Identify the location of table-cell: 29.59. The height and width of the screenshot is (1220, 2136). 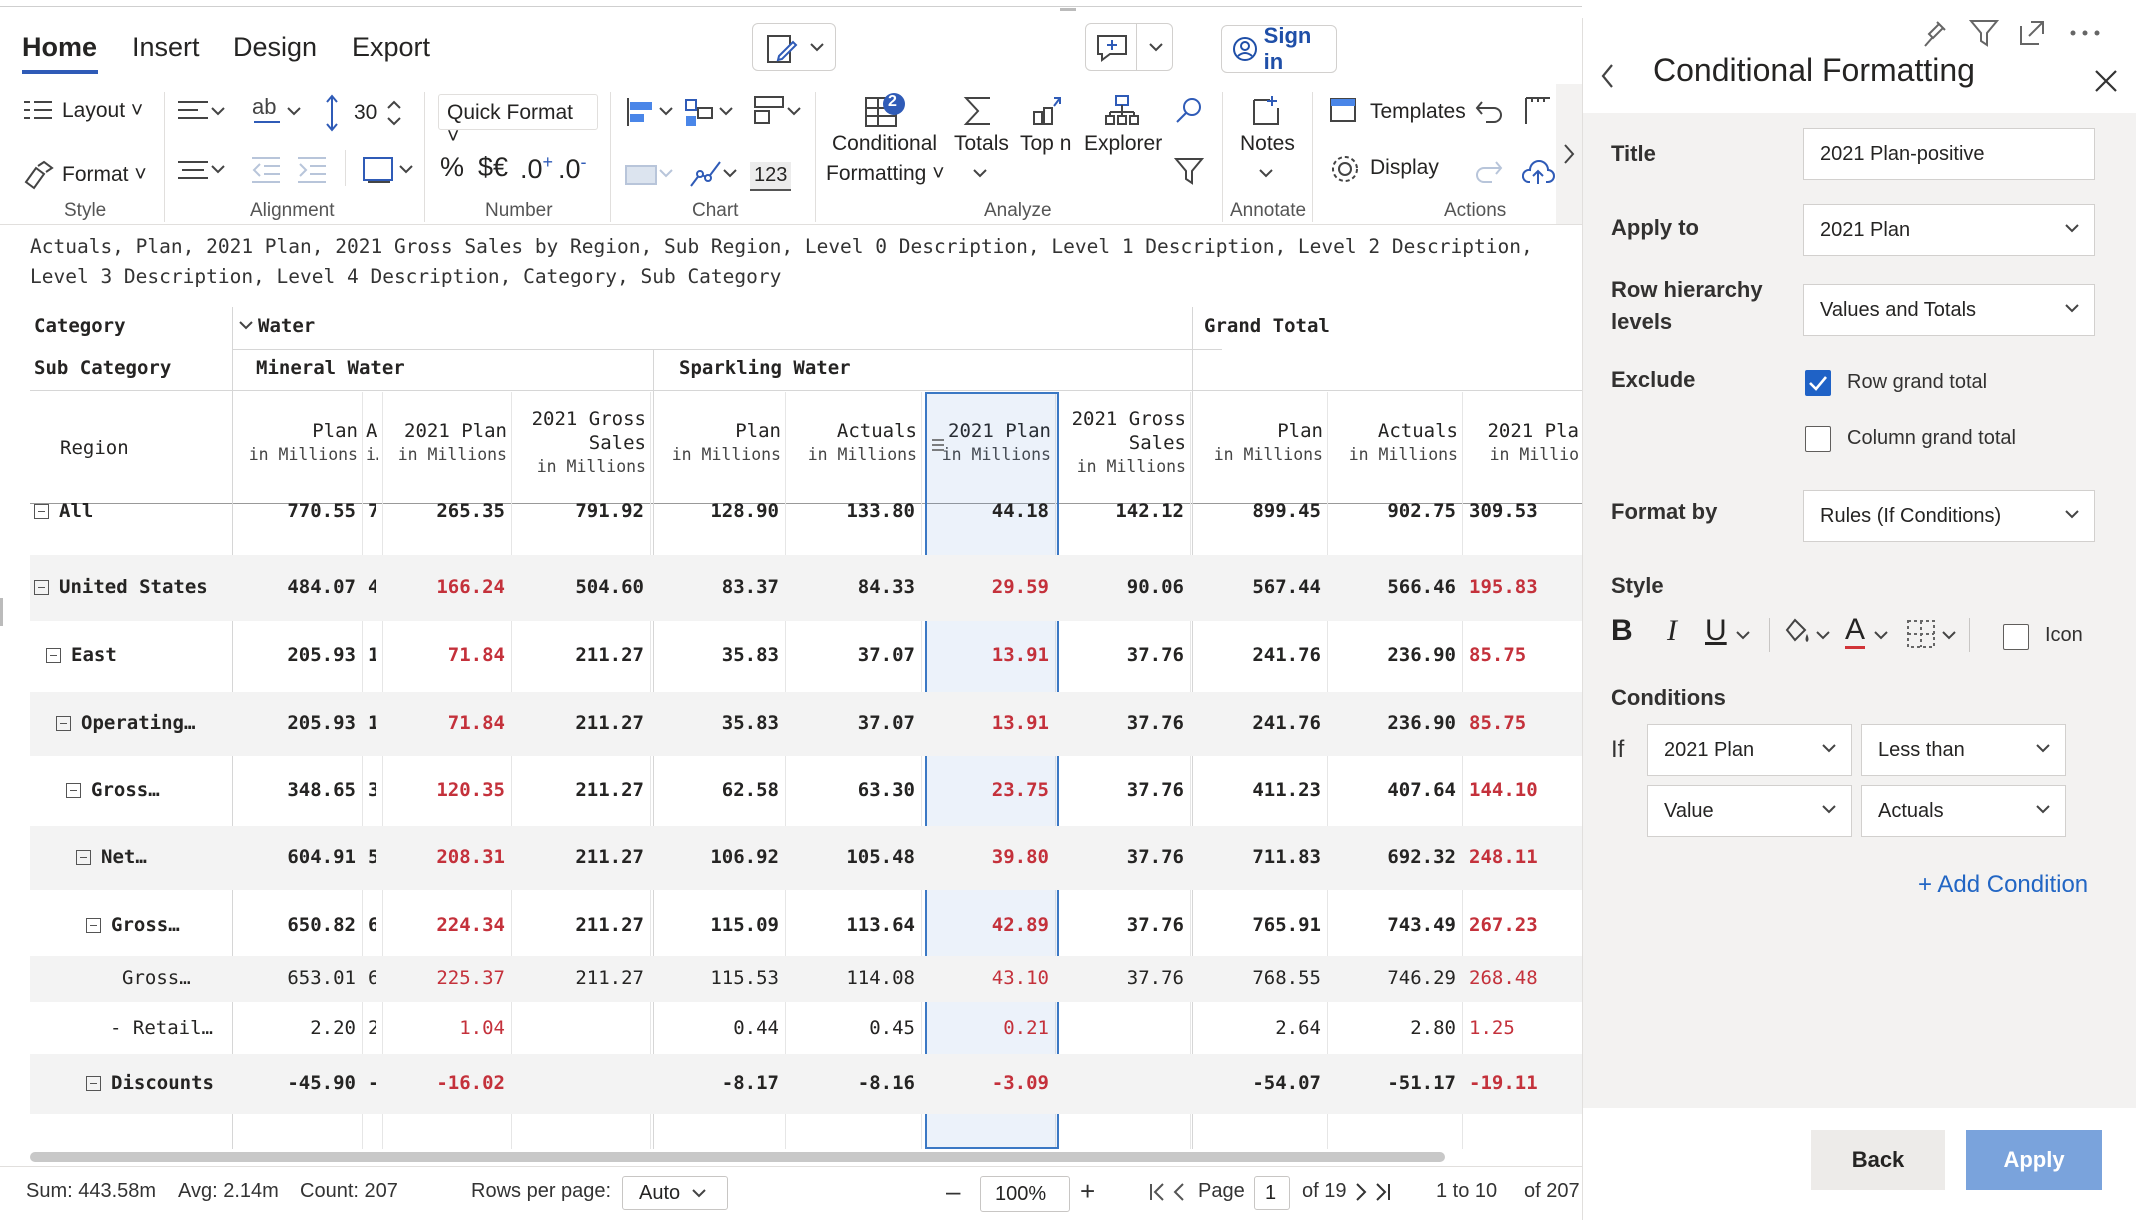
(988, 587).